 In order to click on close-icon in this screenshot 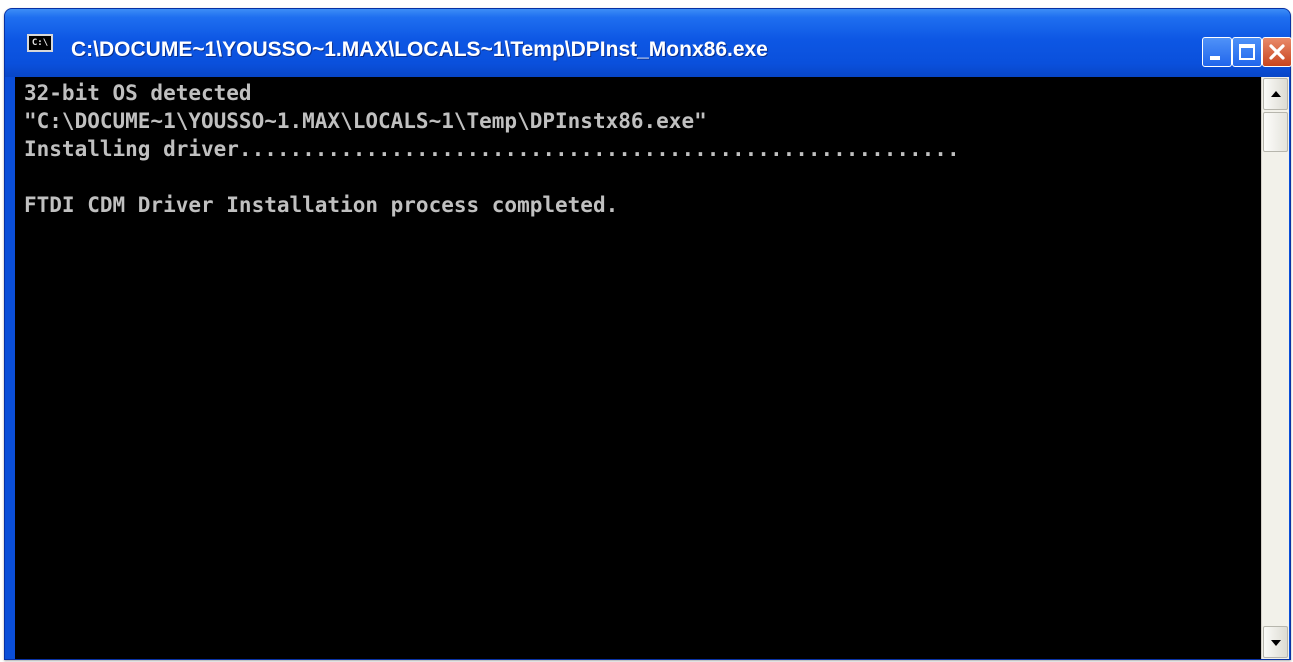, I will do `click(1277, 52)`.